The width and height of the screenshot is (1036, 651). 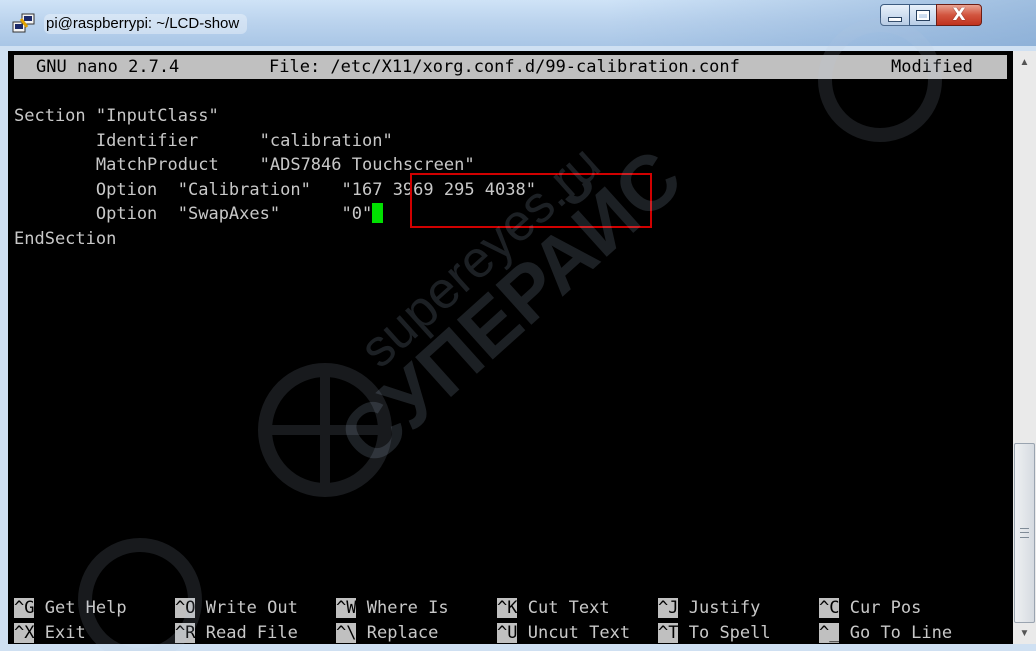 I want to click on putty-icon, so click(x=24, y=24).